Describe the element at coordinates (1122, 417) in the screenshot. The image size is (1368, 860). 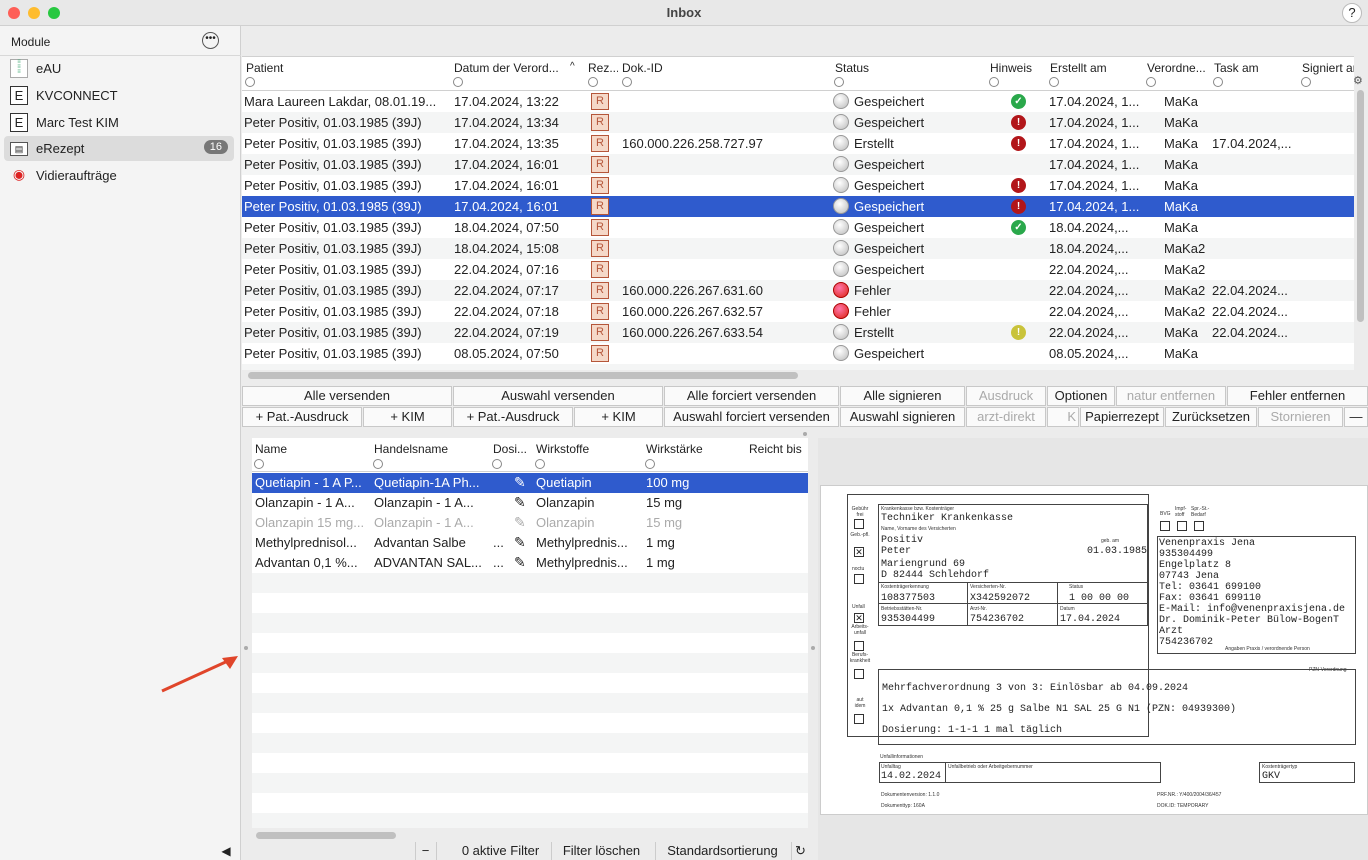
I see `paper-prescription-button: Papierrezept` at that location.